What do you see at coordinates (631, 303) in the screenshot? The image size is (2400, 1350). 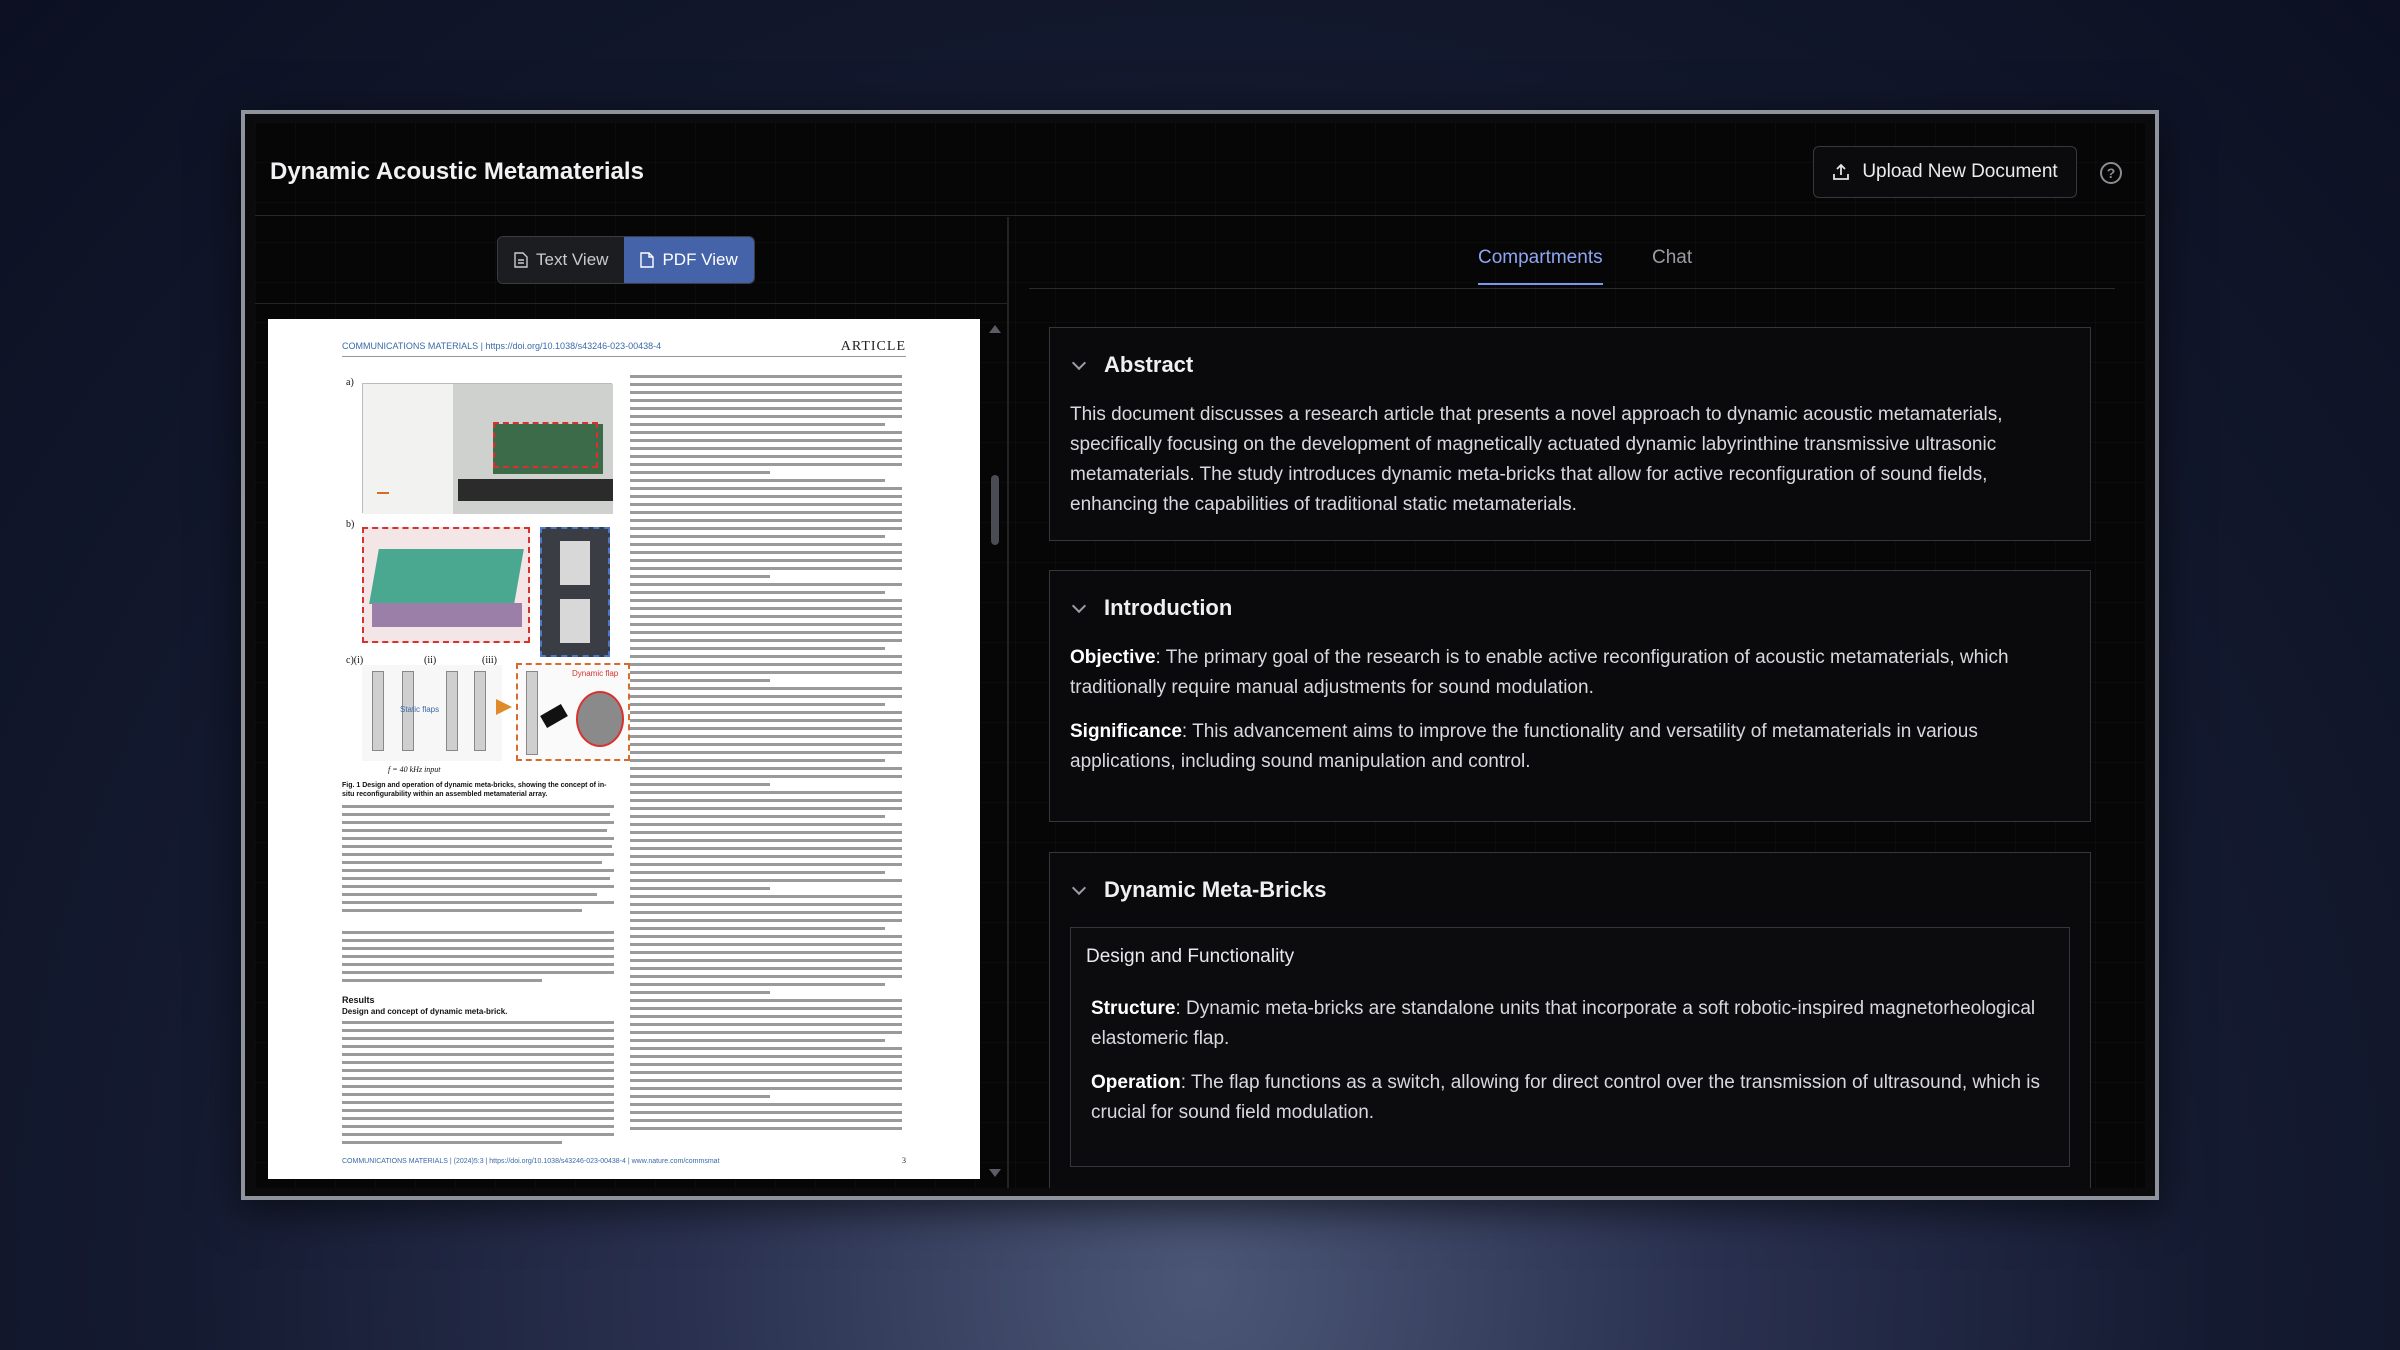 I see `toolbar-divider` at bounding box center [631, 303].